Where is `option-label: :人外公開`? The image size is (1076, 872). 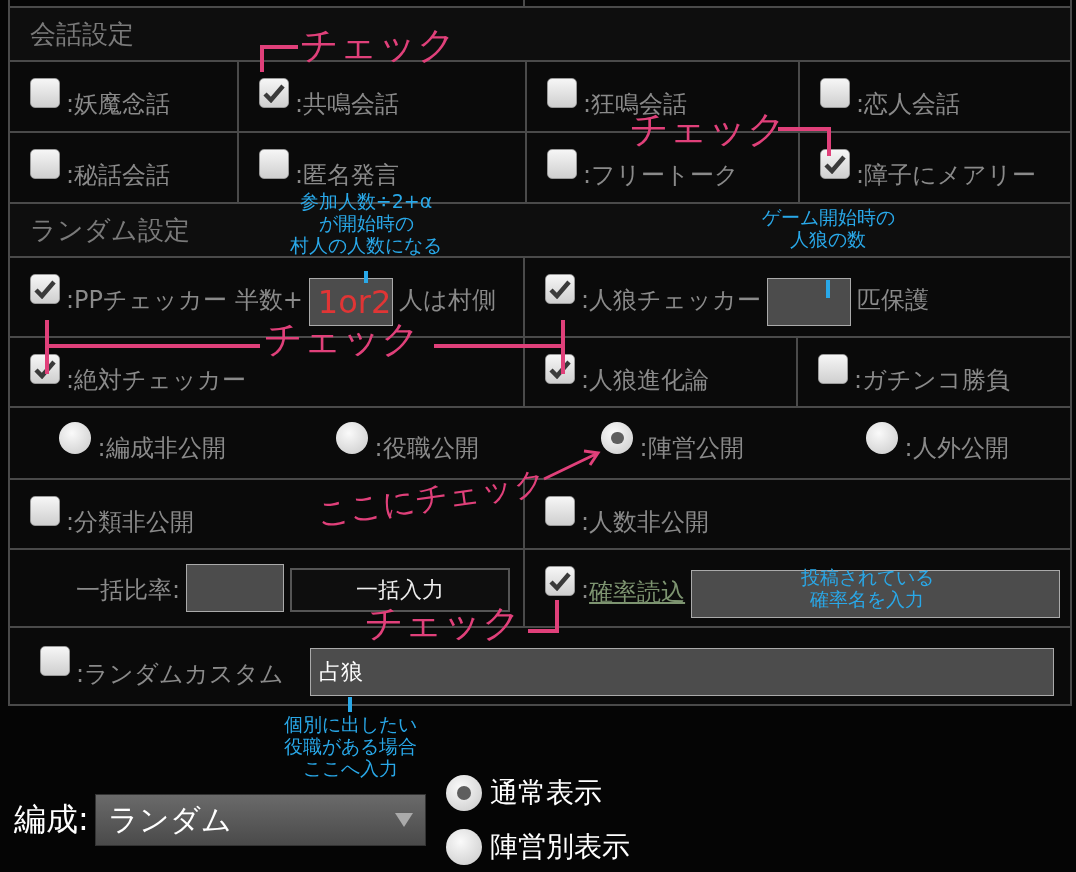
option-label: :人外公開 is located at coordinates (956, 448).